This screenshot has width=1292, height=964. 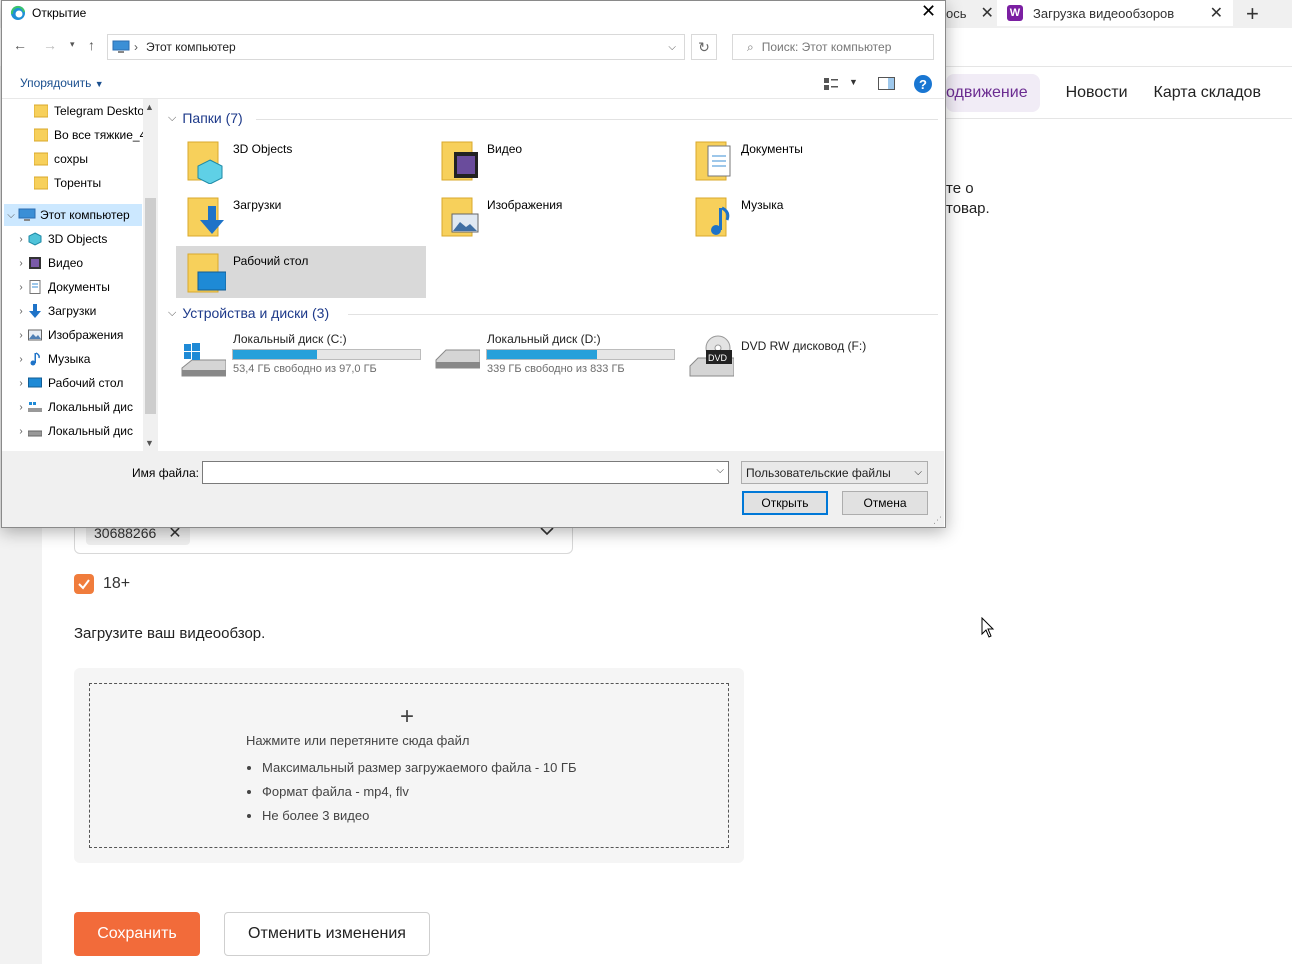 I want to click on dialog-title: Открытие, so click(x=59, y=13).